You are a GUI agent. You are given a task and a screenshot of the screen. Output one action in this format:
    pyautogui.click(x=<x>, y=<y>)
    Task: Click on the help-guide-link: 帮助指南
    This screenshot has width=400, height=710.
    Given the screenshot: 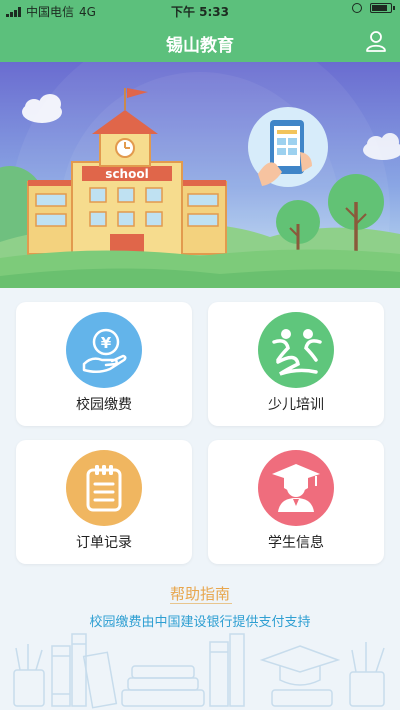 What is the action you would take?
    pyautogui.click(x=200, y=593)
    